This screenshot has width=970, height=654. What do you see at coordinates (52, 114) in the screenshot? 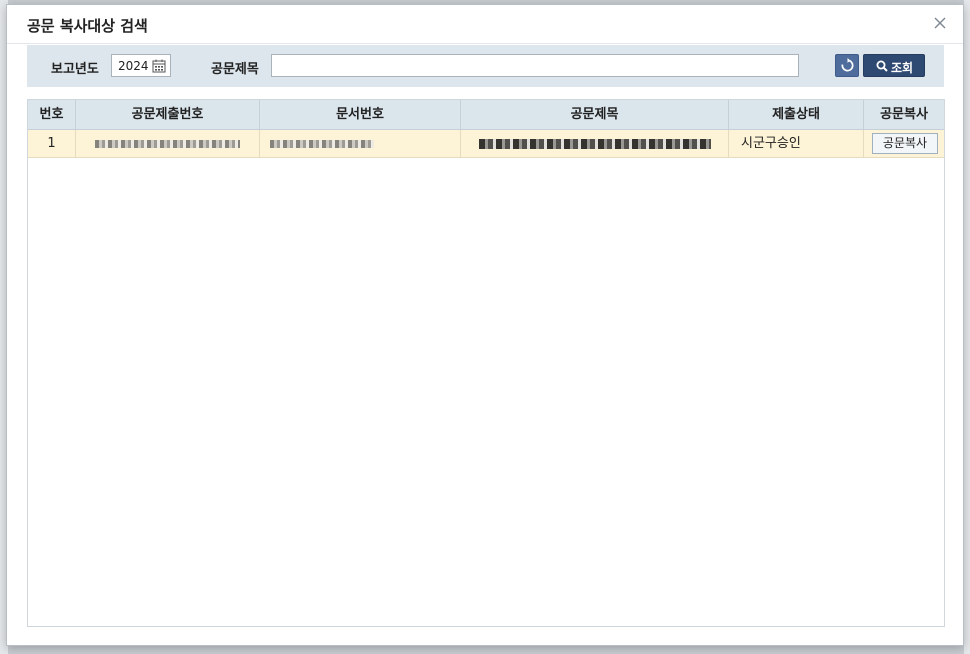
I see `column-header-no: 번호` at bounding box center [52, 114].